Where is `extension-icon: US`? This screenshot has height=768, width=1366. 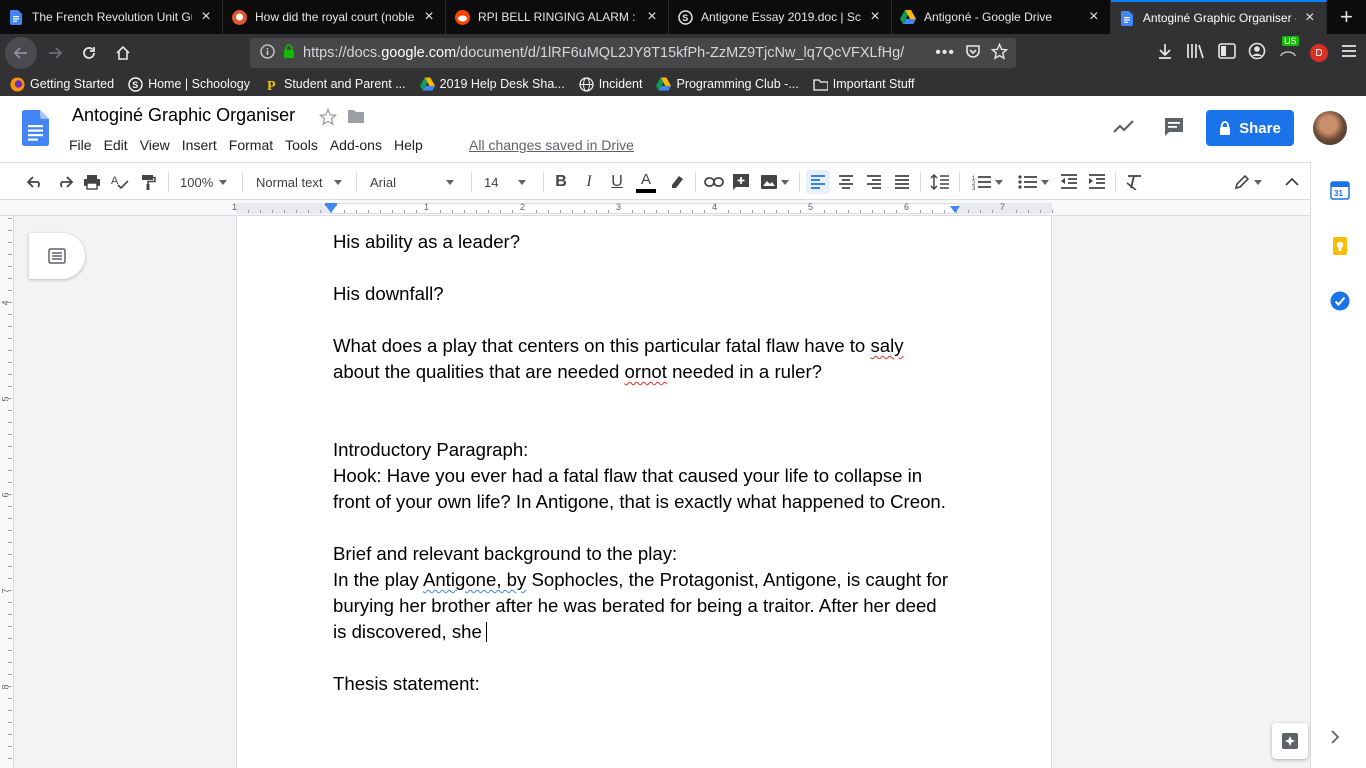 extension-icon: US is located at coordinates (1288, 50).